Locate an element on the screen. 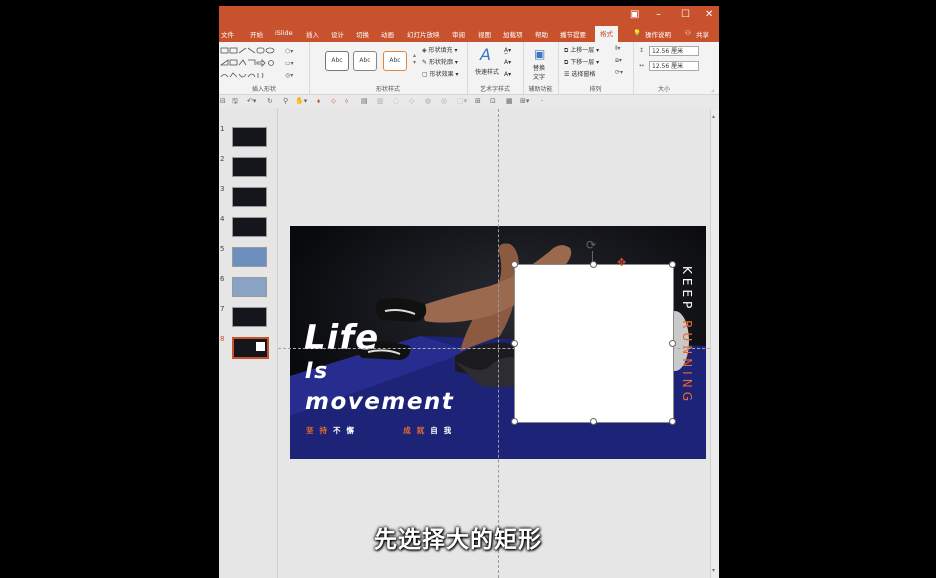  slogan-part-1: 坚持 is located at coordinates (319, 430).